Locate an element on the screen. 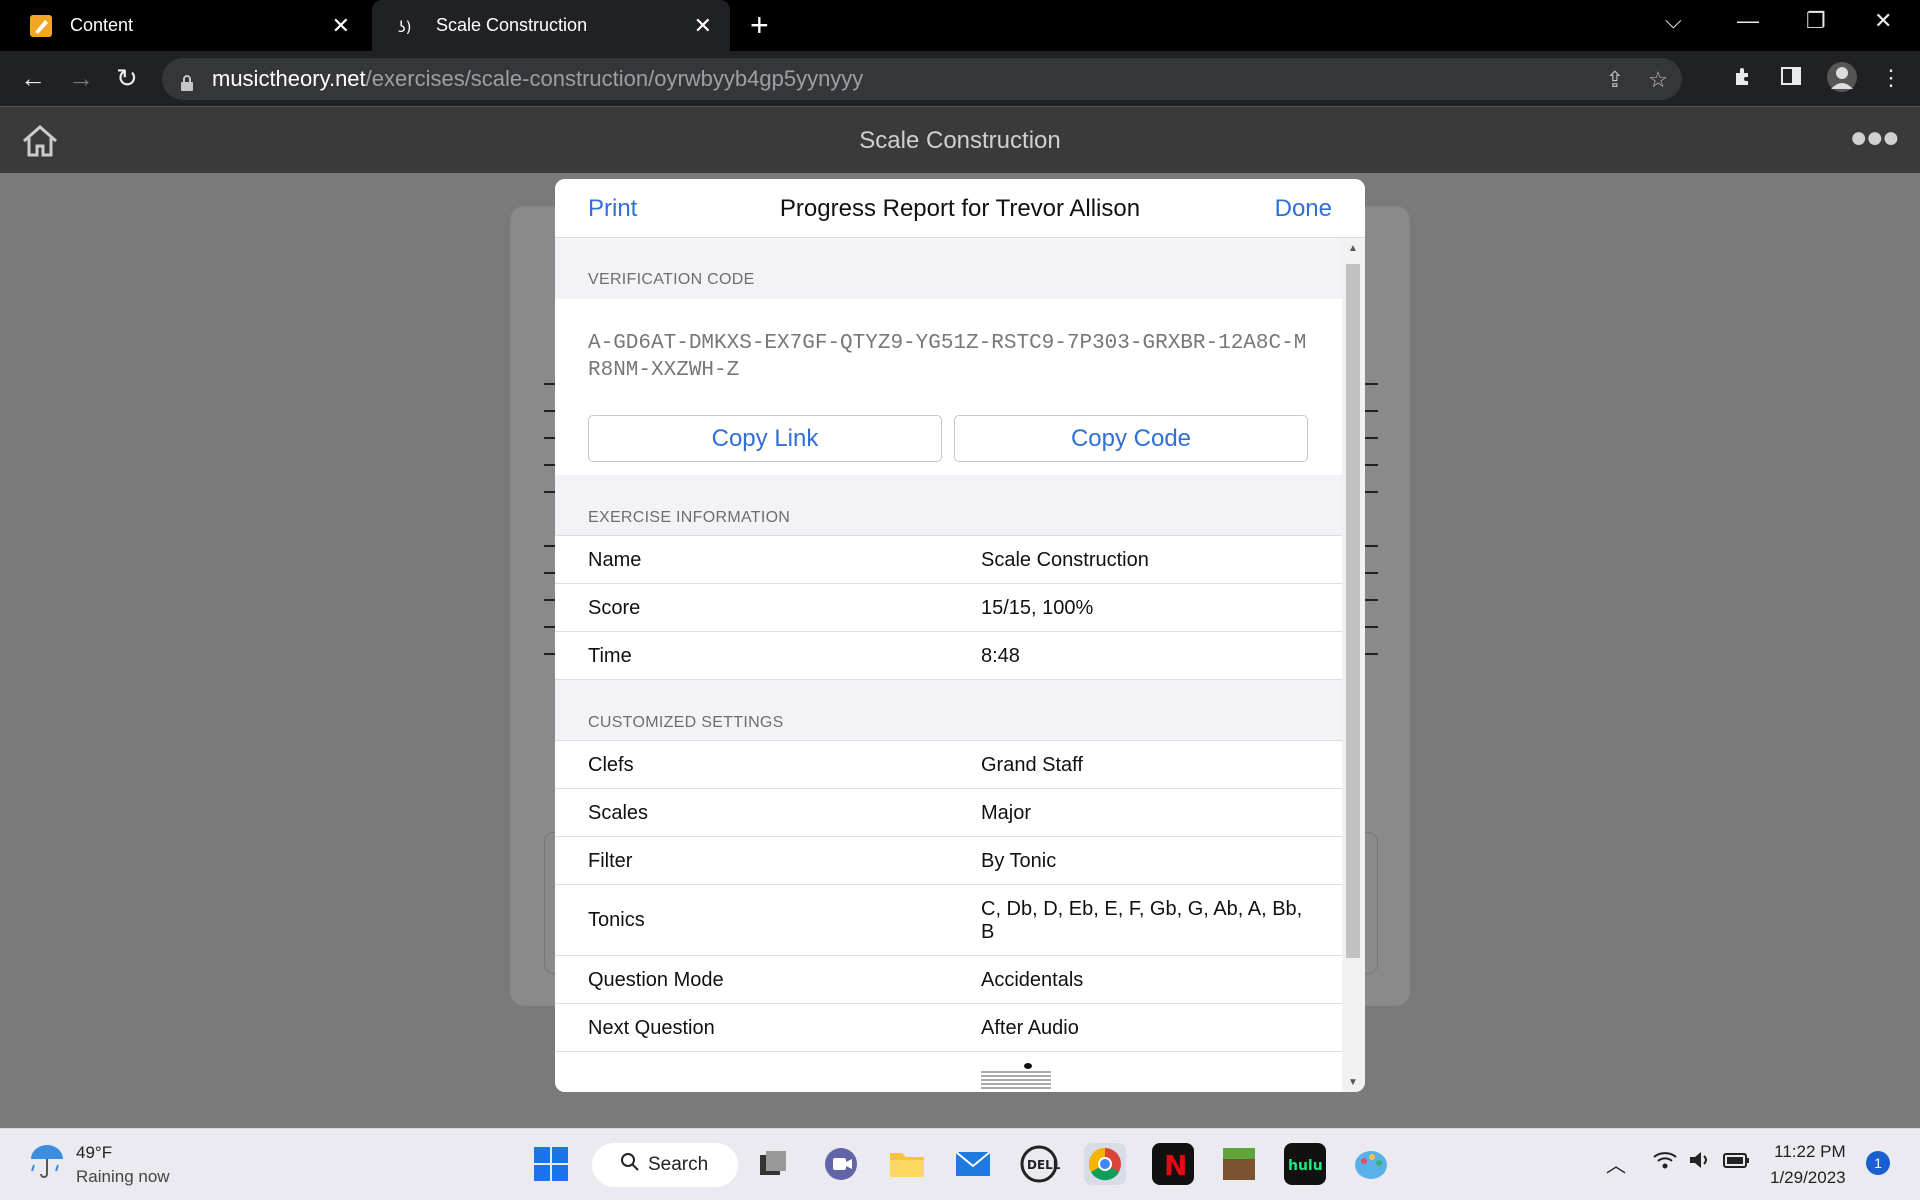 The width and height of the screenshot is (1920, 1200). row-value: 8:48 is located at coordinates (1000, 656).